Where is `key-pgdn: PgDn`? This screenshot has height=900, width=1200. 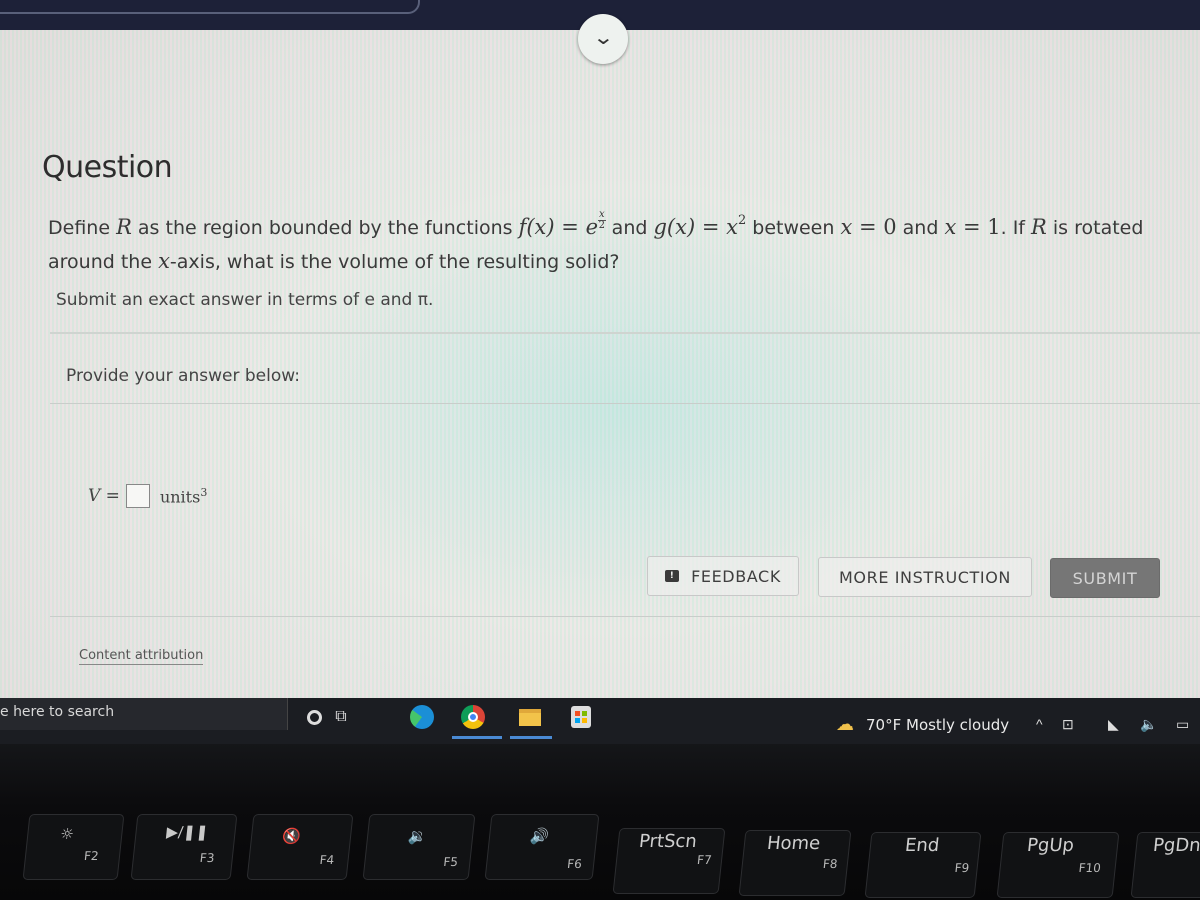 key-pgdn: PgDn is located at coordinates (1165, 865).